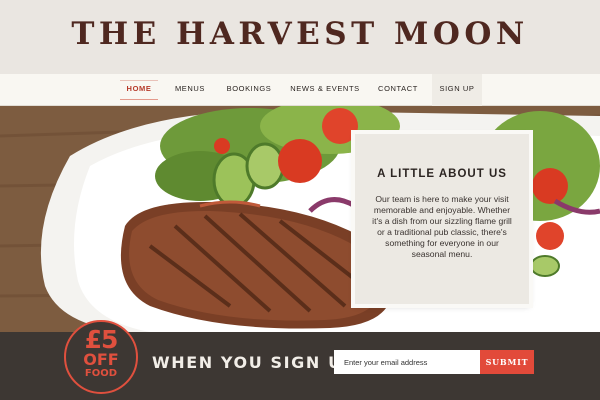 The image size is (600, 400). I want to click on nav-news-events: NEWS & EVENTS, so click(325, 90).